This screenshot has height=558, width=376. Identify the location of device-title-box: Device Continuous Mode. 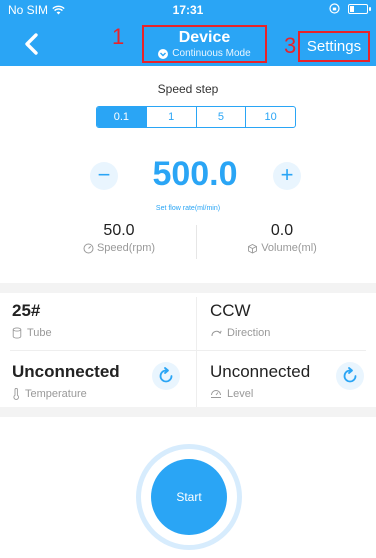
(204, 44).